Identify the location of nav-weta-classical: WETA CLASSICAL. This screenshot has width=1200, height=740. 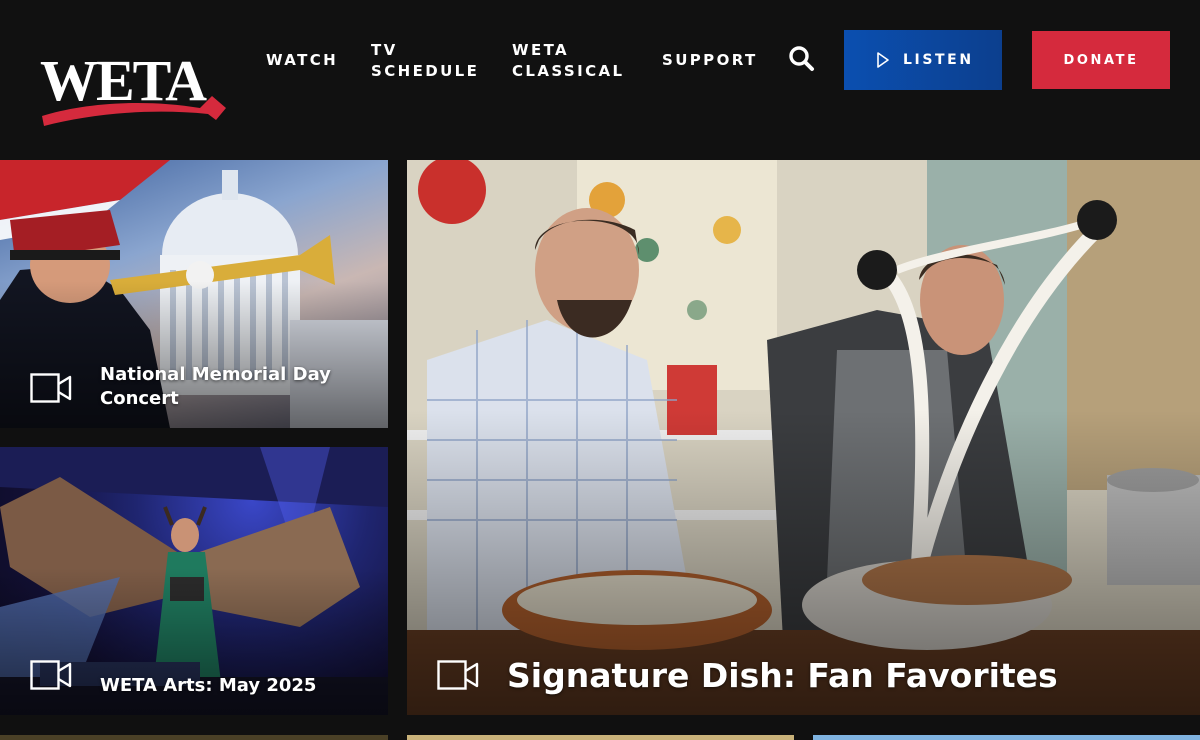
(582, 61).